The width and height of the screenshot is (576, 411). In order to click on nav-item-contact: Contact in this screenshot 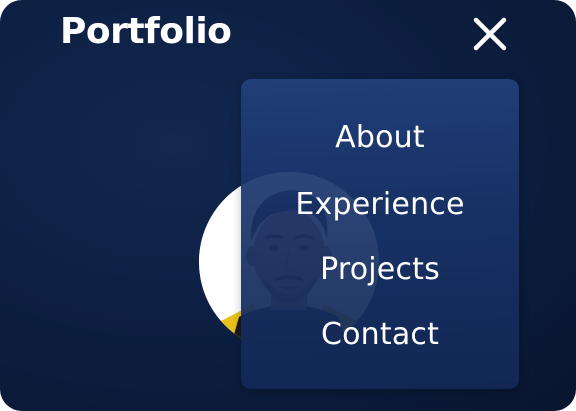, I will do `click(380, 335)`.